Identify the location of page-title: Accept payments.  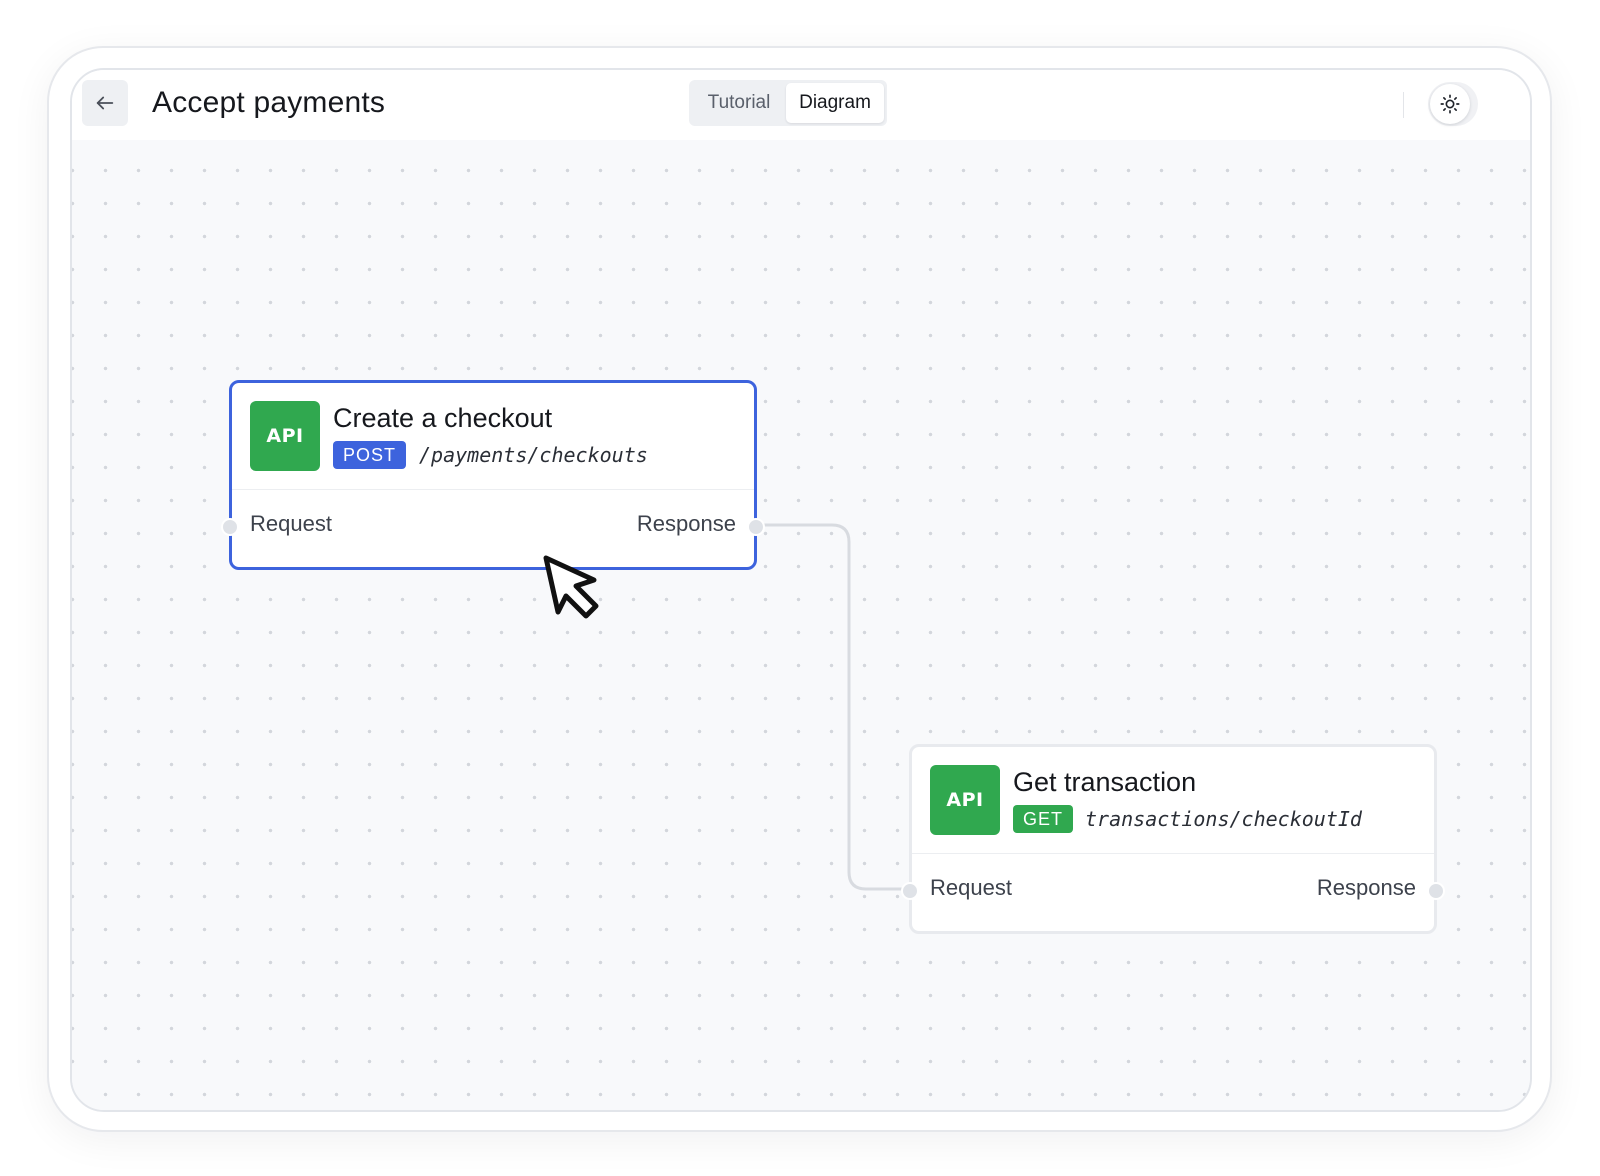
(269, 102).